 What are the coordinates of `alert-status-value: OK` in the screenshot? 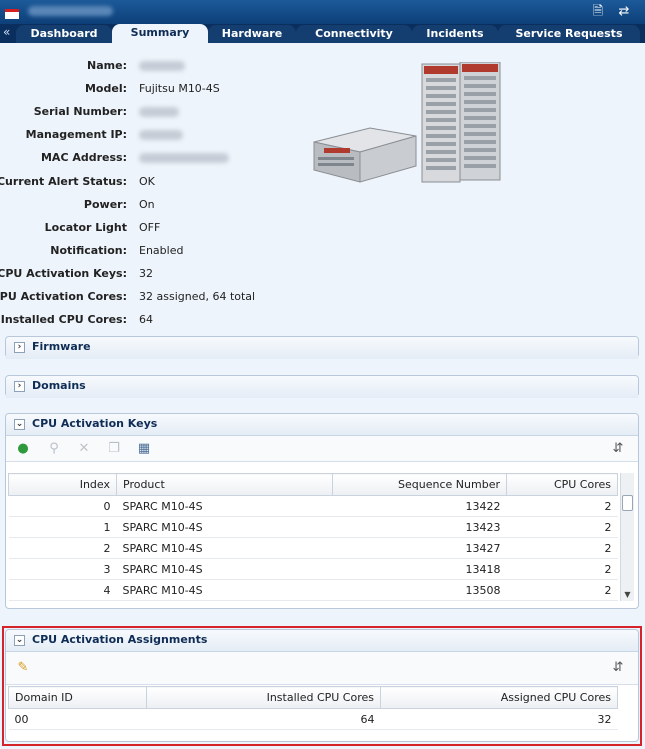 It's located at (147, 181).